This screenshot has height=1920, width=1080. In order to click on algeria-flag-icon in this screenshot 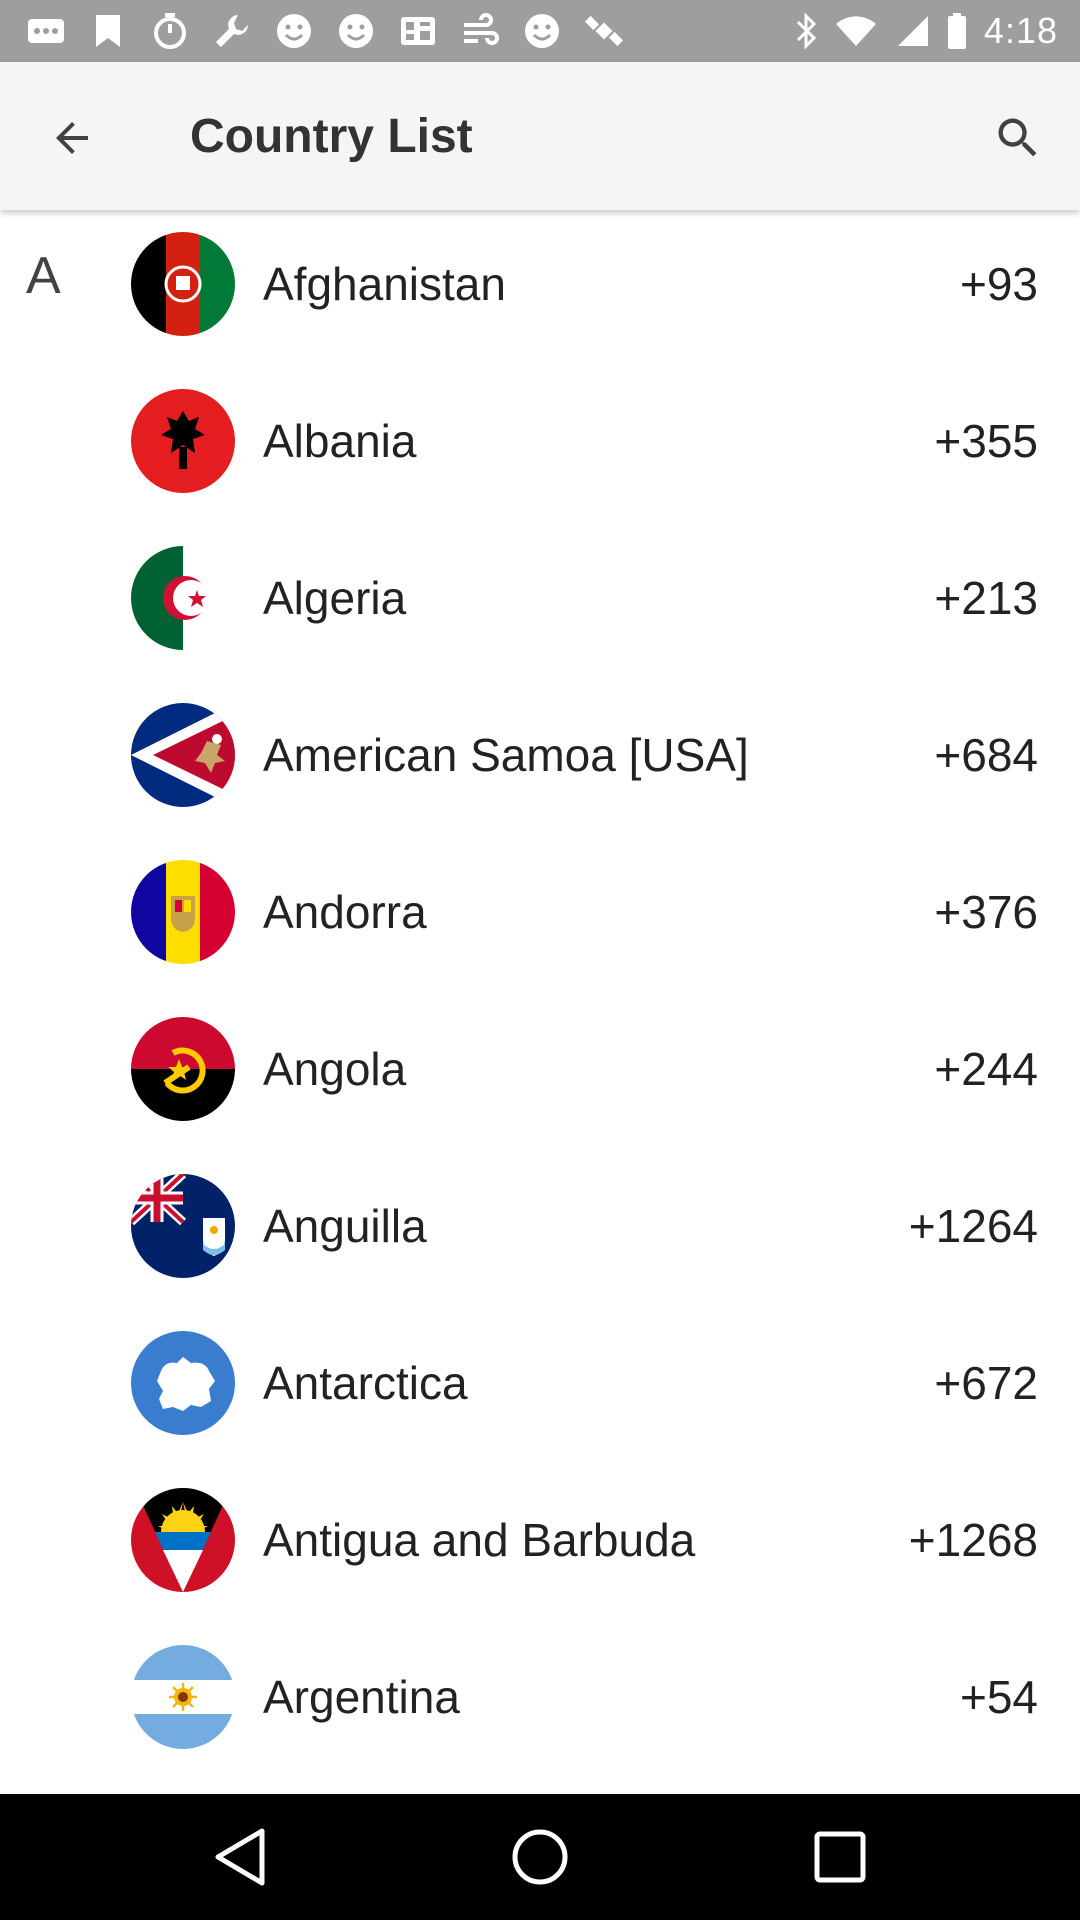, I will do `click(183, 598)`.